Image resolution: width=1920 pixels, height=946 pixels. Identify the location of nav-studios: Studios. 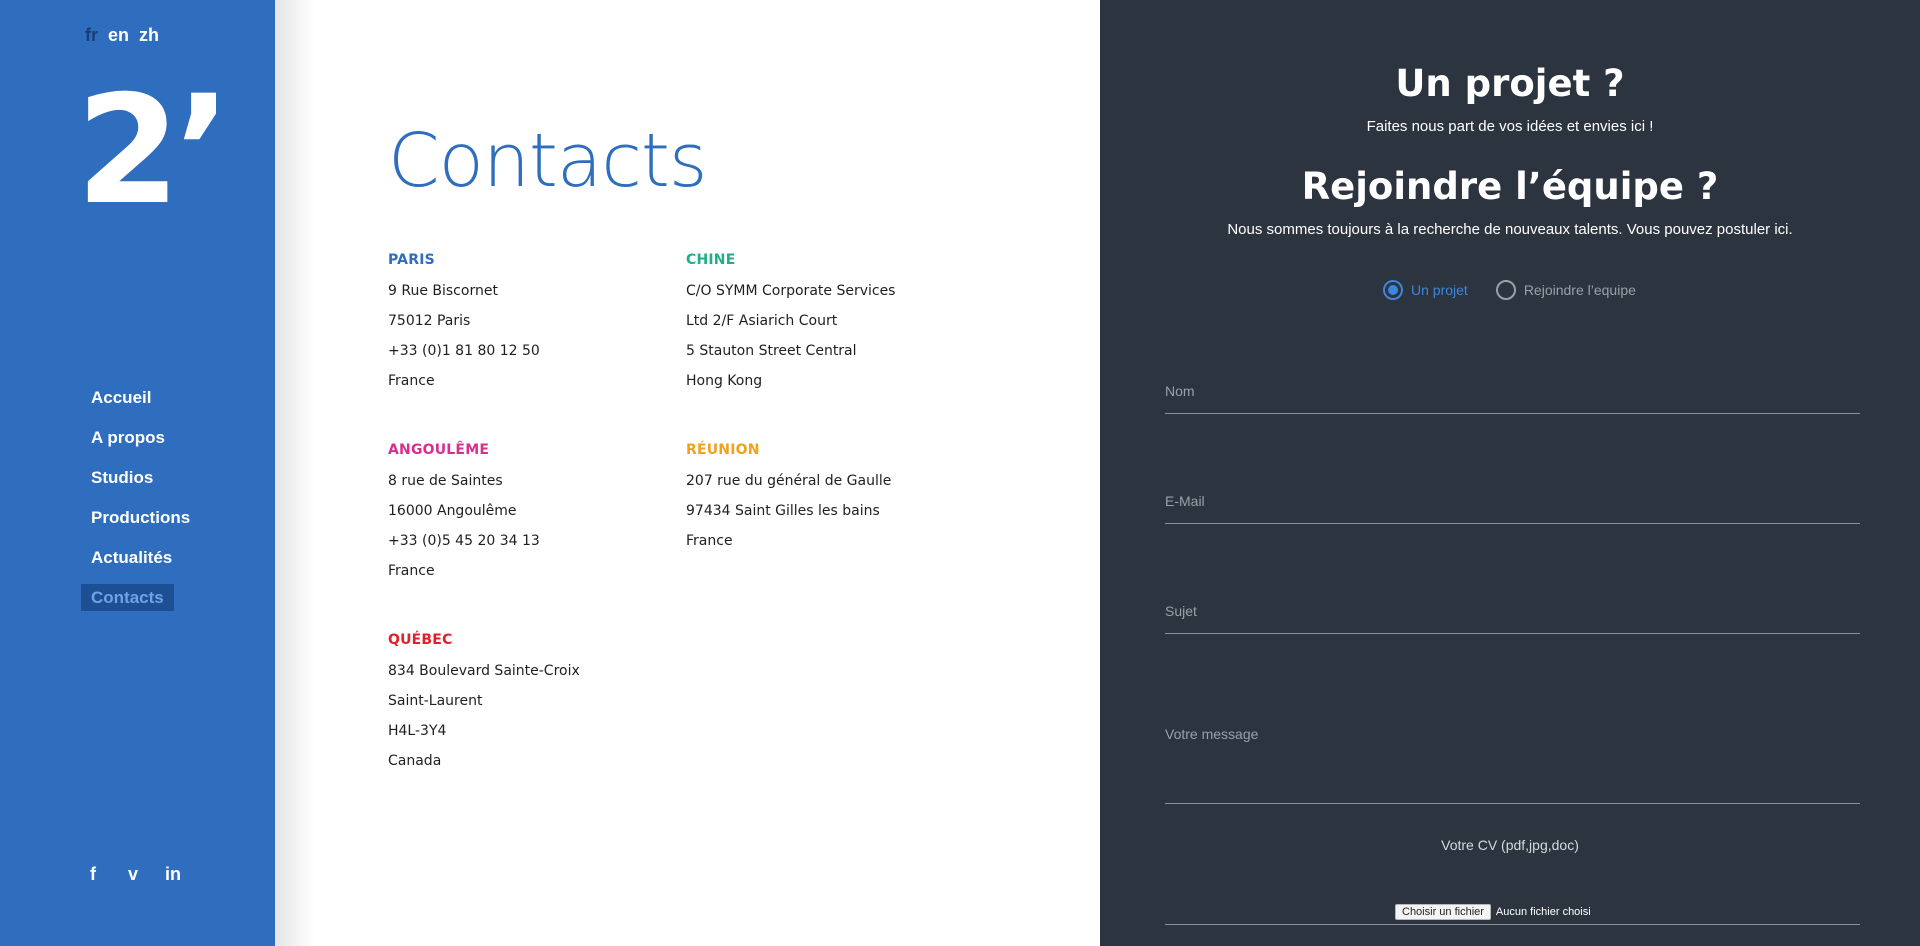
(122, 477).